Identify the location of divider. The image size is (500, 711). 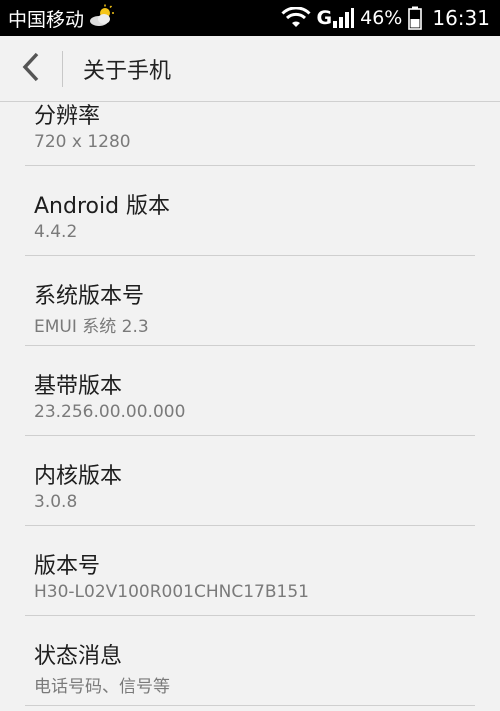
(250, 705).